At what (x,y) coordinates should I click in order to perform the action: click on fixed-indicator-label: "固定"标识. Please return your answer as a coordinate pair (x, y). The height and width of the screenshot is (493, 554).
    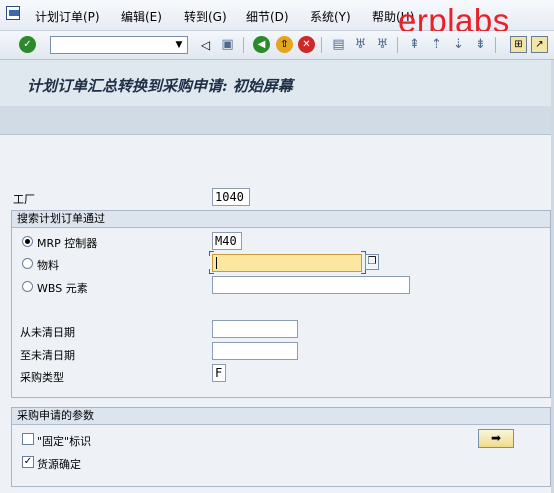
    Looking at the image, I should click on (64, 441).